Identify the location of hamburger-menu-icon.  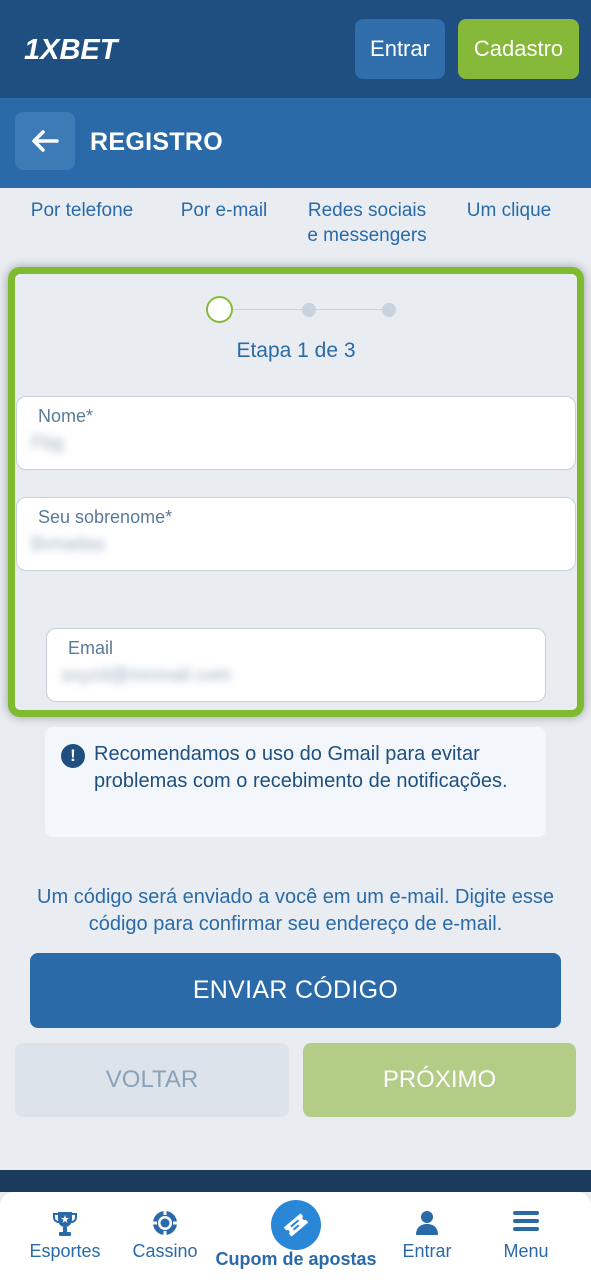
(526, 1221).